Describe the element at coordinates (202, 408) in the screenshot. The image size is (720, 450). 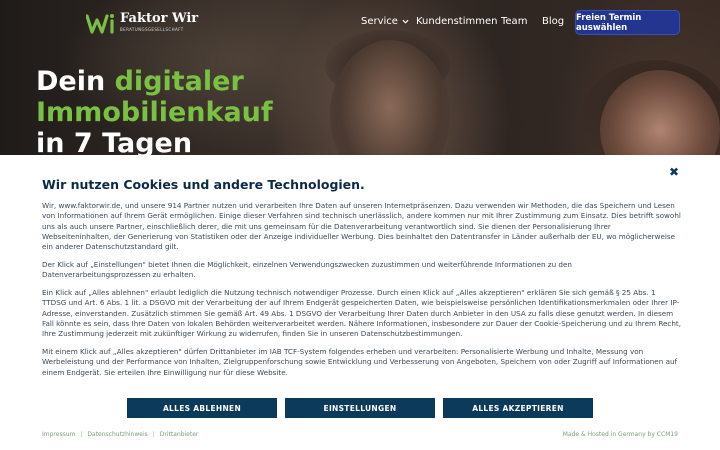
I see `reject-all-button: ALLES ABLEHNEN` at that location.